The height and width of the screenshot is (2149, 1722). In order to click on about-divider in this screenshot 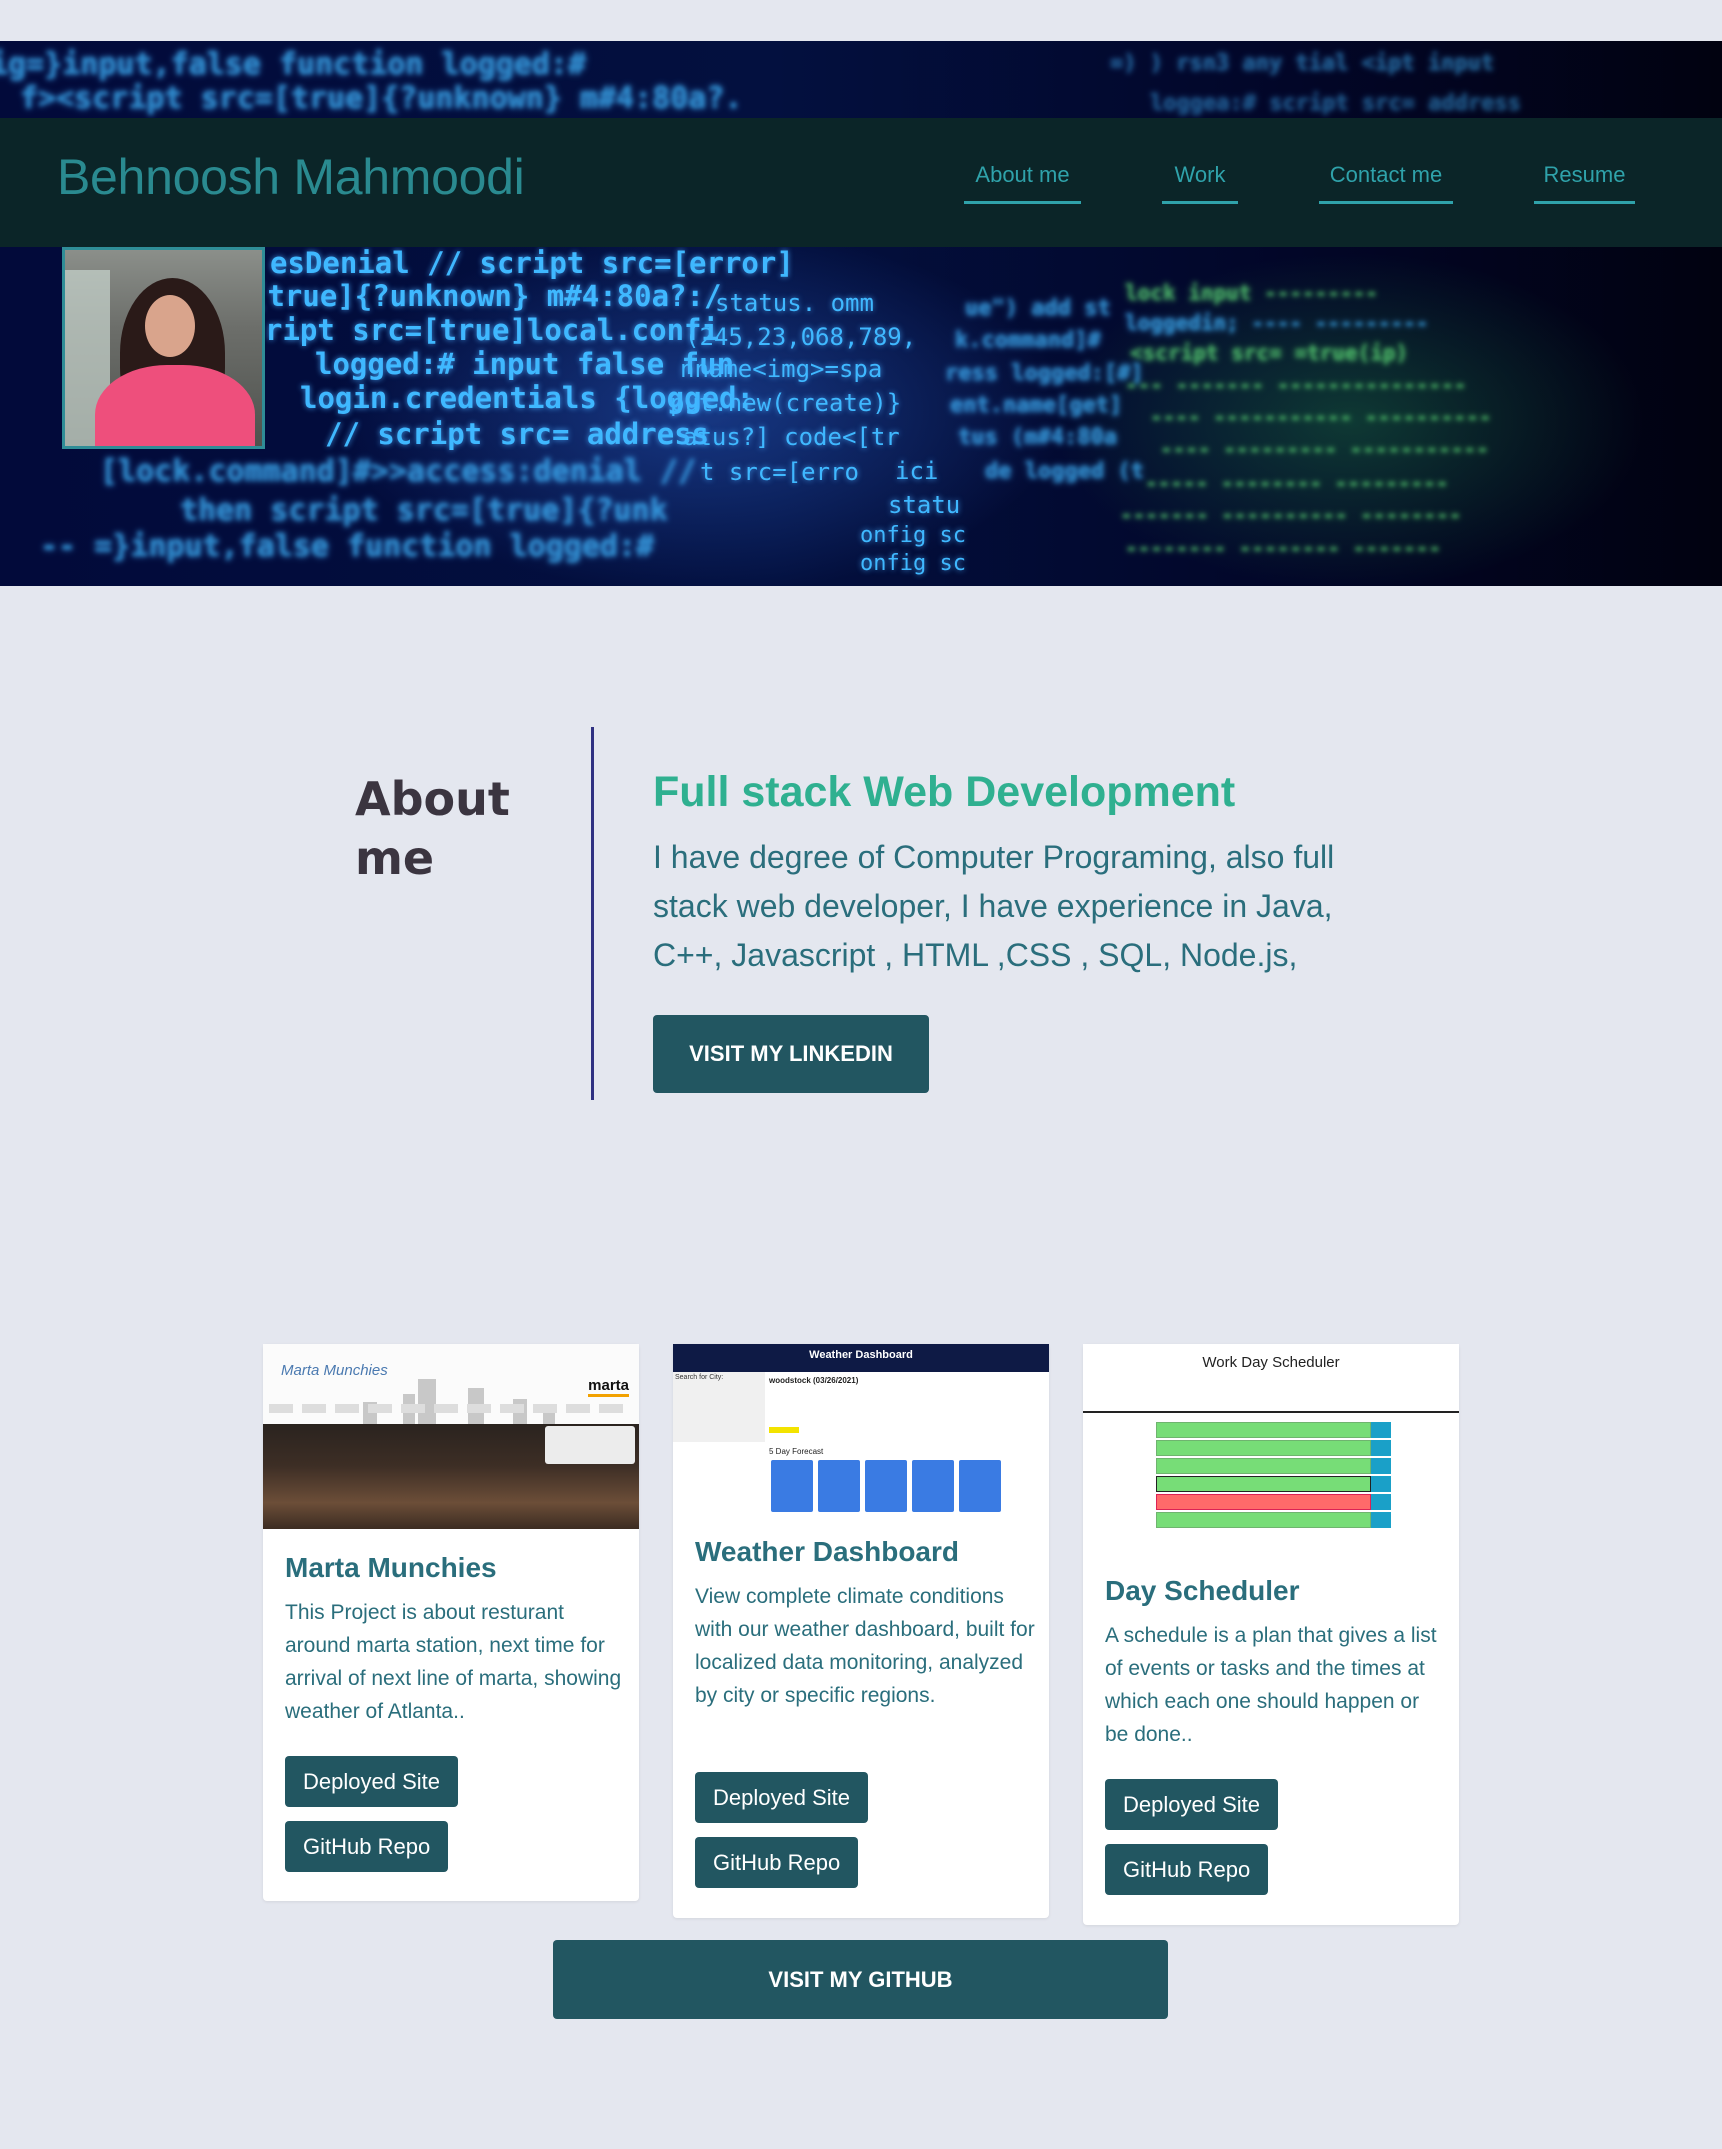, I will do `click(592, 913)`.